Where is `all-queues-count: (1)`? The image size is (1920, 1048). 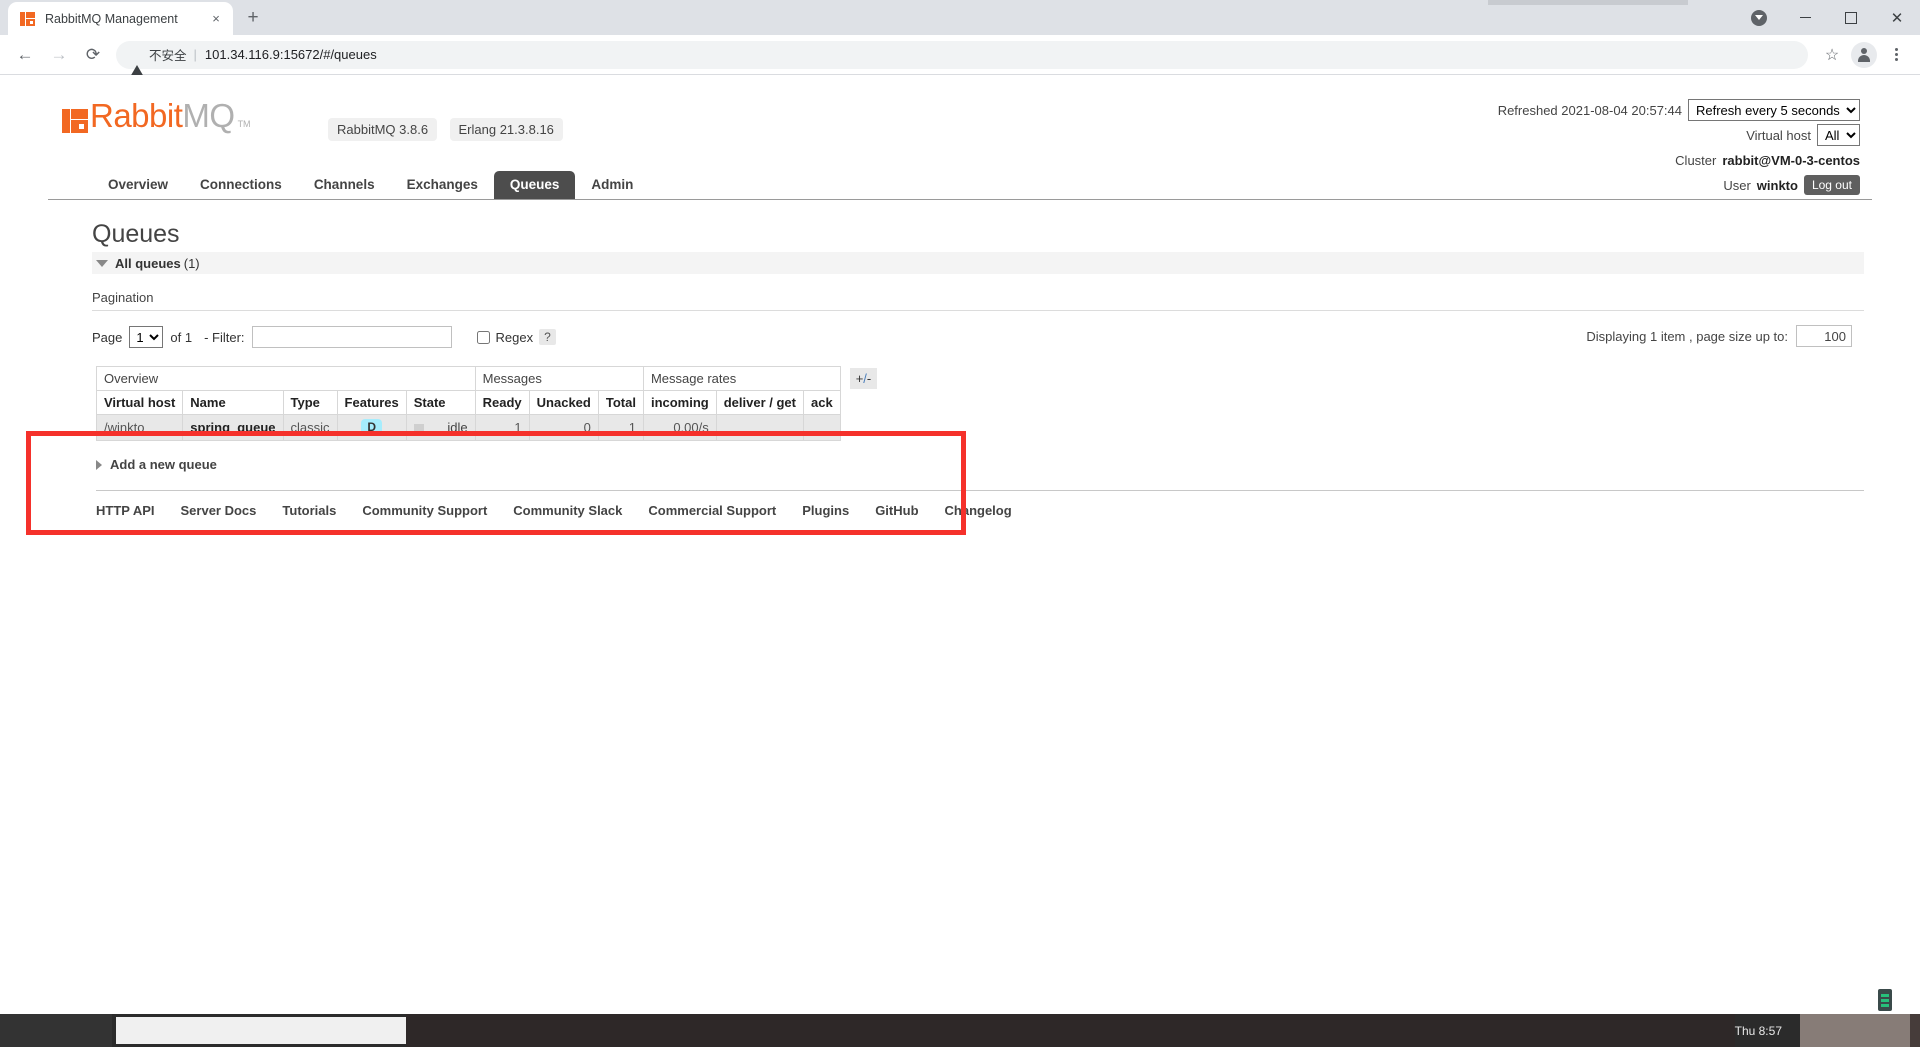
all-queues-count: (1) is located at coordinates (191, 263).